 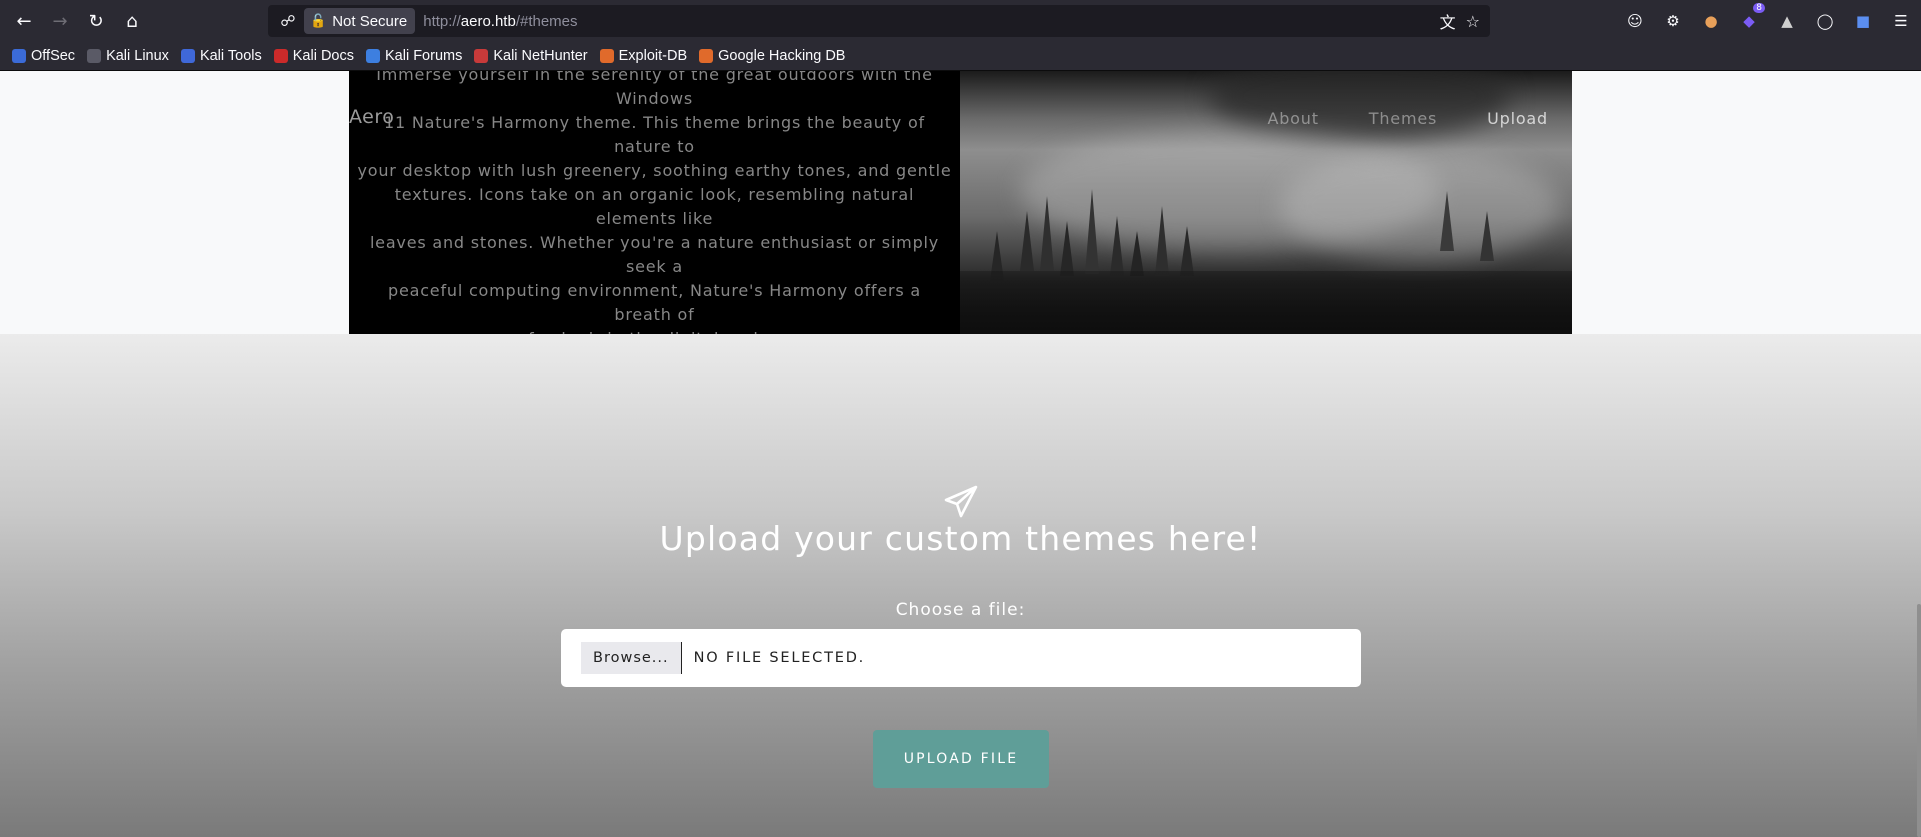 I want to click on paper-plane-icon, so click(x=961, y=501).